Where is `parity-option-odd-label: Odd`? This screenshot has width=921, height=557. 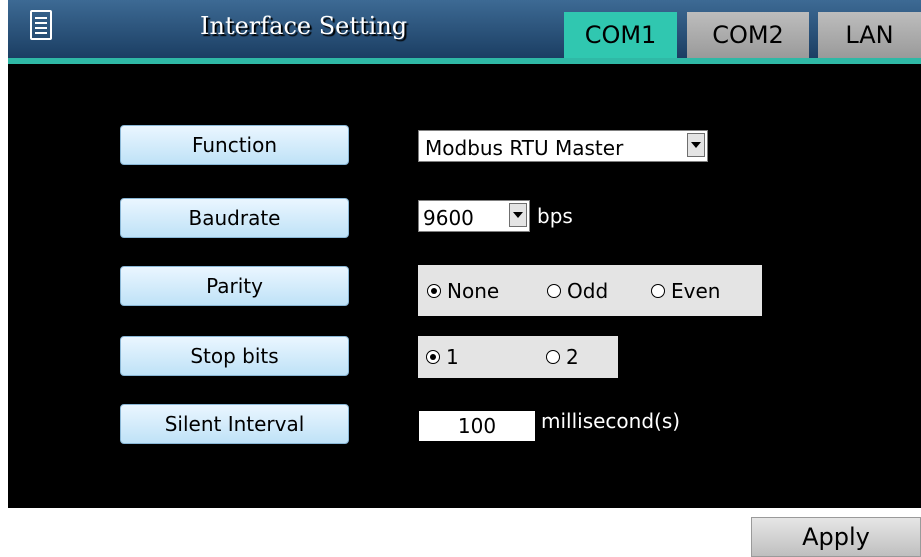
parity-option-odd-label: Odd is located at coordinates (588, 290).